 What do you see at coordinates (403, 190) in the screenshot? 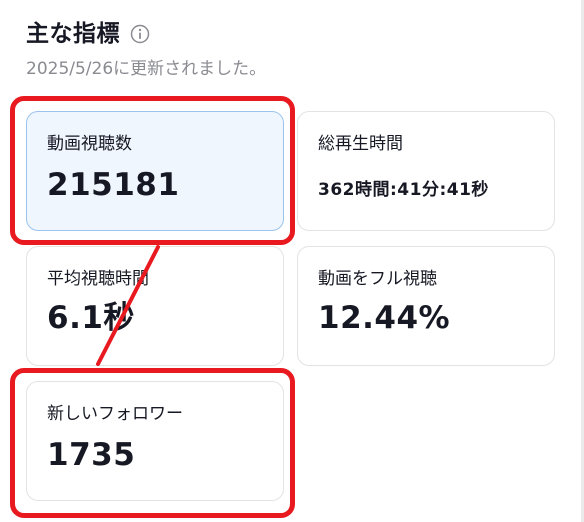
I see `metric-value: 362時間:41分:41秒` at bounding box center [403, 190].